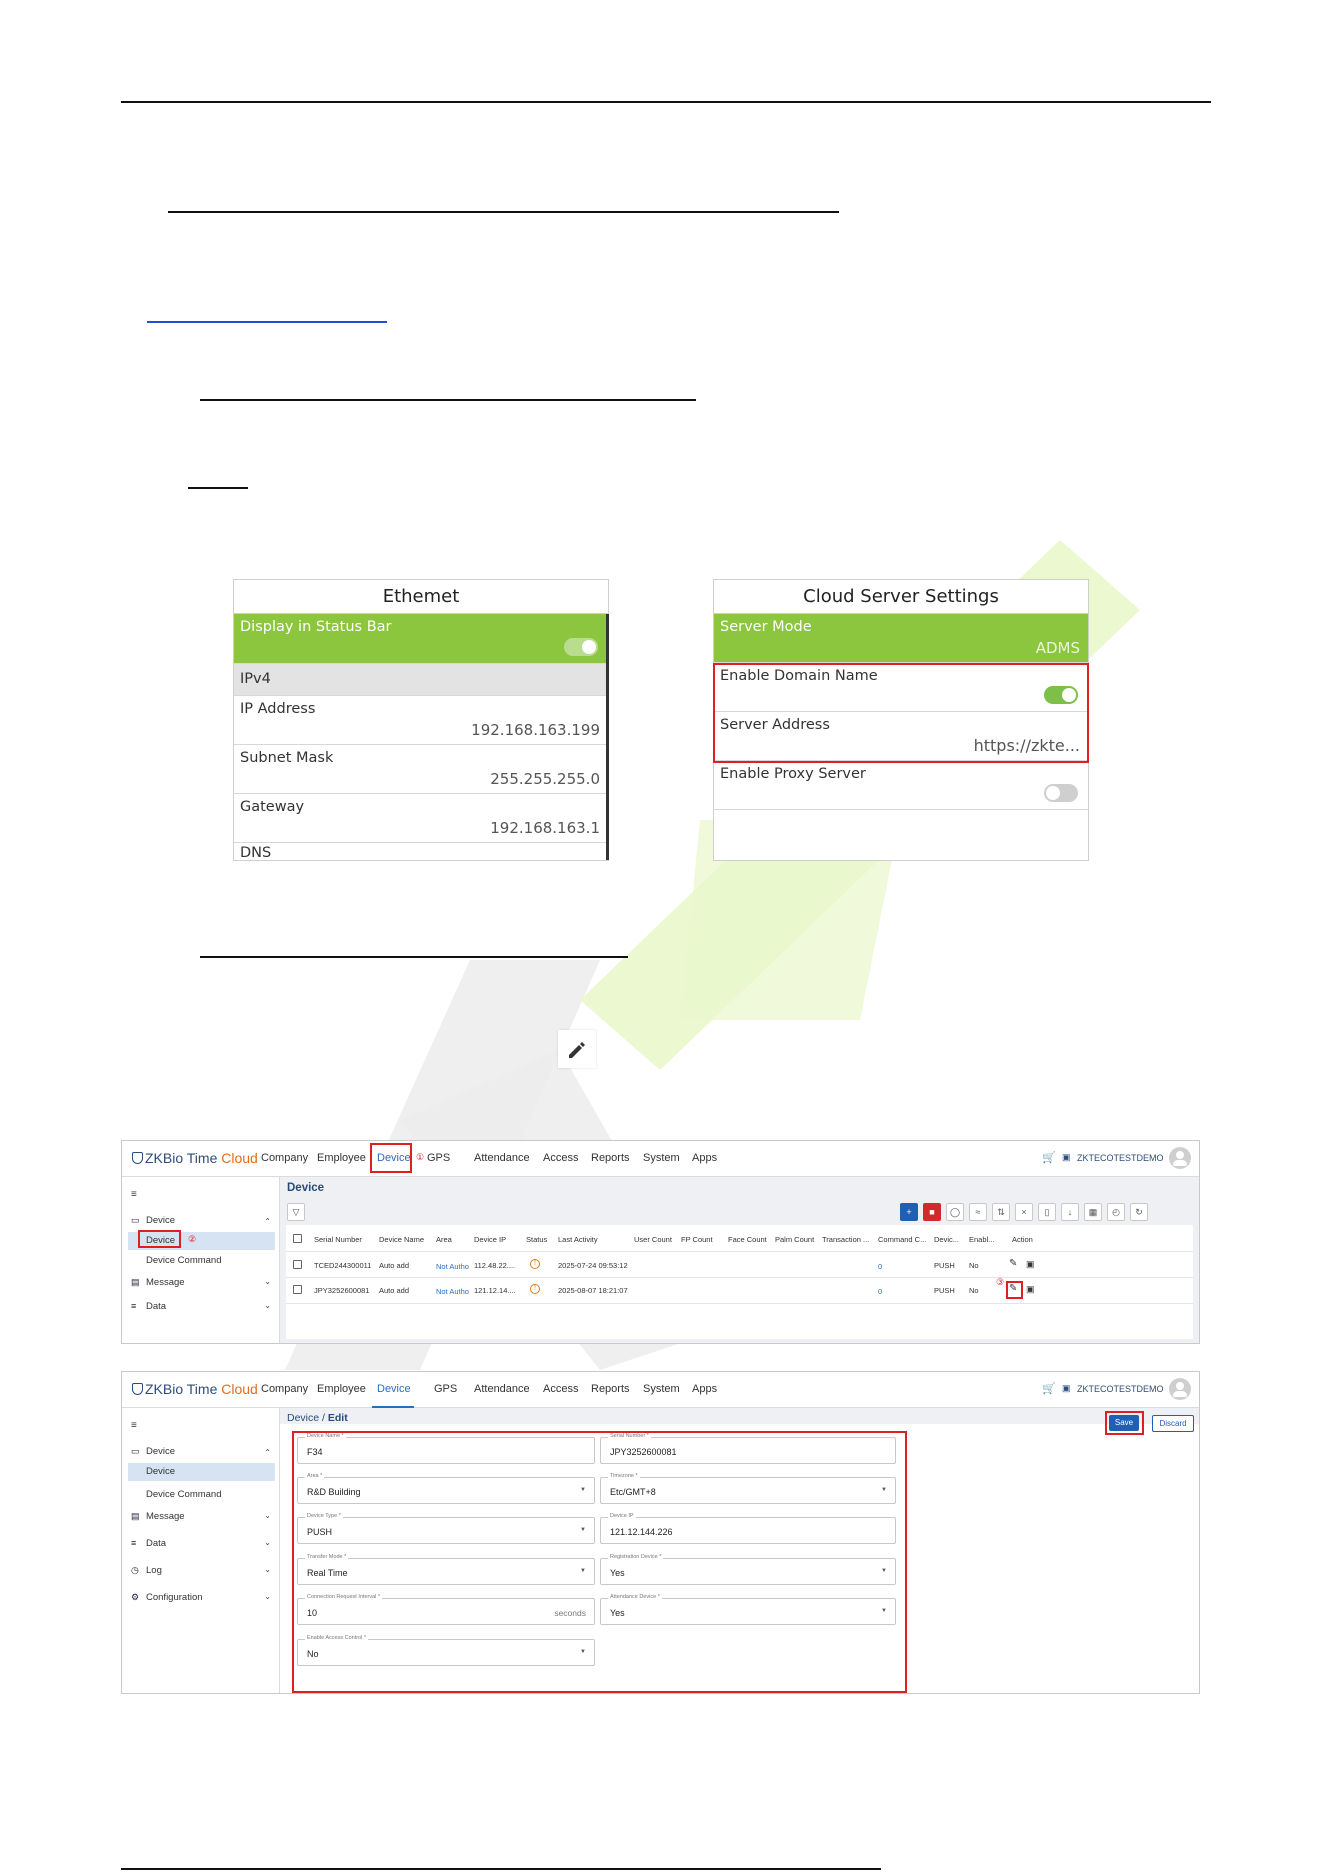 The width and height of the screenshot is (1324, 1872). What do you see at coordinates (1070, 1212) in the screenshot?
I see `download-icon: ↓` at bounding box center [1070, 1212].